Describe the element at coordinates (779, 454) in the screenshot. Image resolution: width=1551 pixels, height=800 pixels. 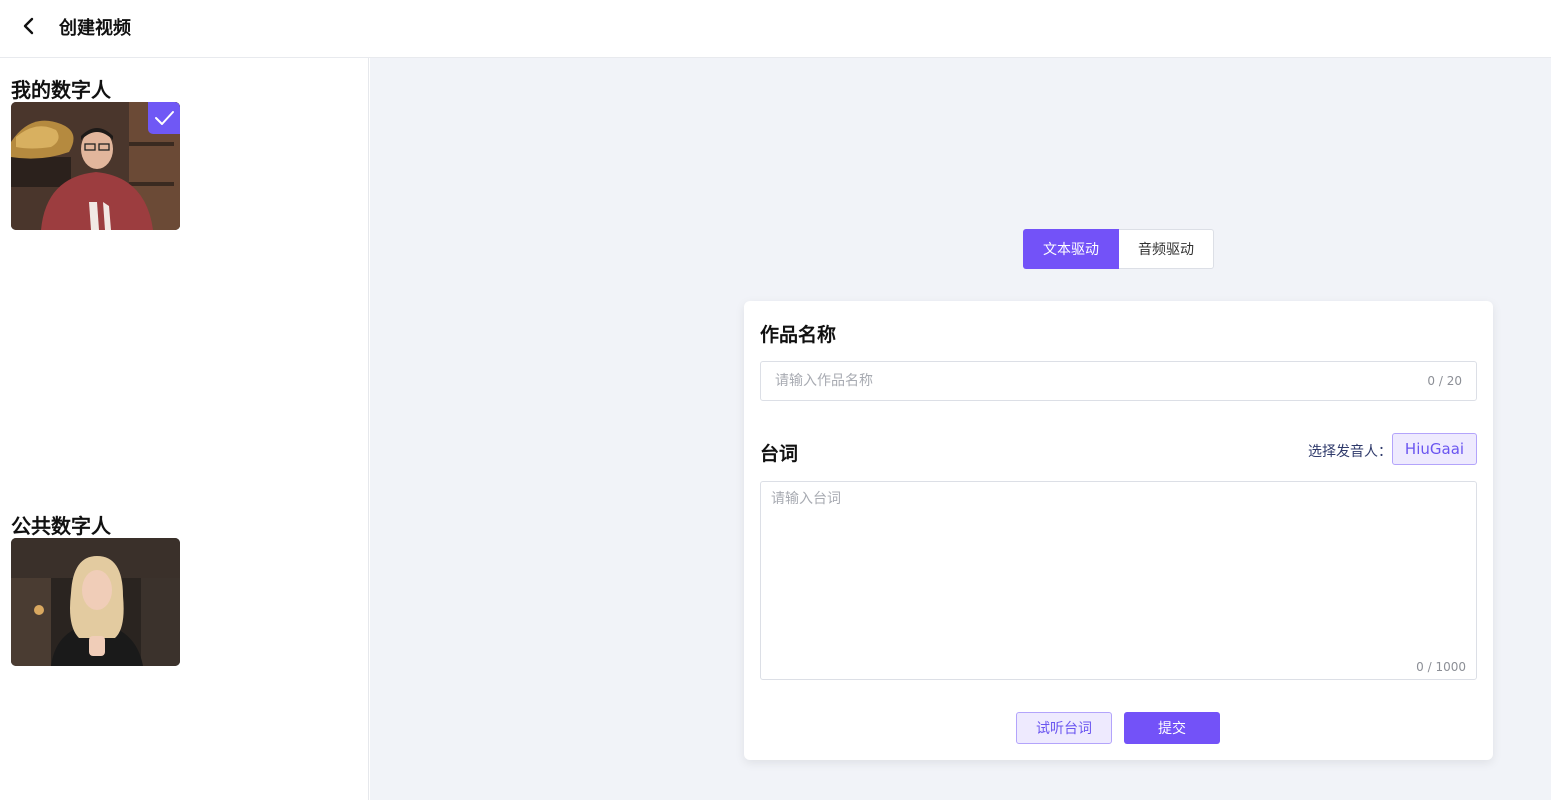
I see `script-label: 台词` at that location.